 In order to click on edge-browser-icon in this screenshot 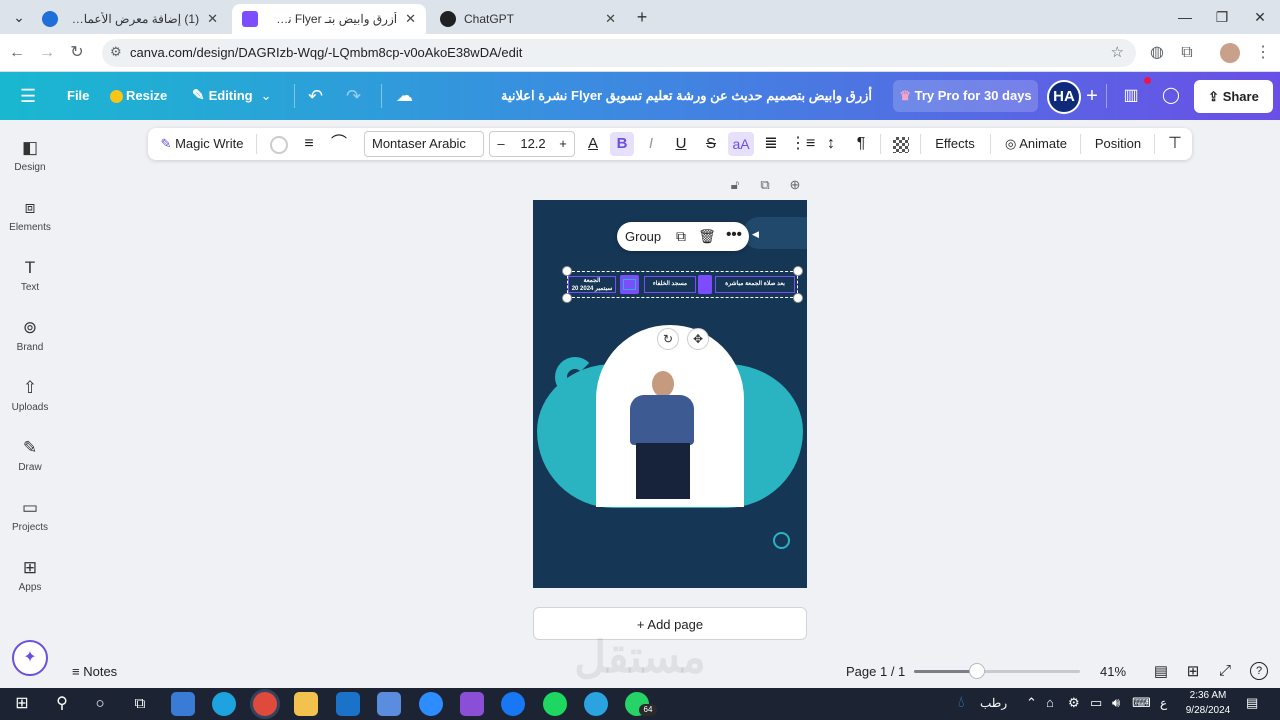, I will do `click(224, 704)`.